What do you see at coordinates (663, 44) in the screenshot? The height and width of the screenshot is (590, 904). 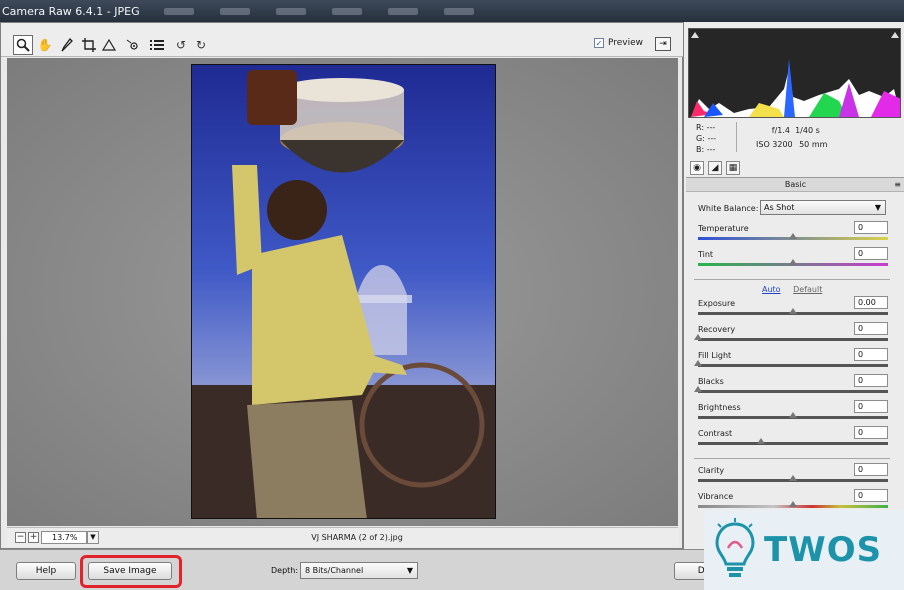 I see `fullscreen-icon: ⇥` at bounding box center [663, 44].